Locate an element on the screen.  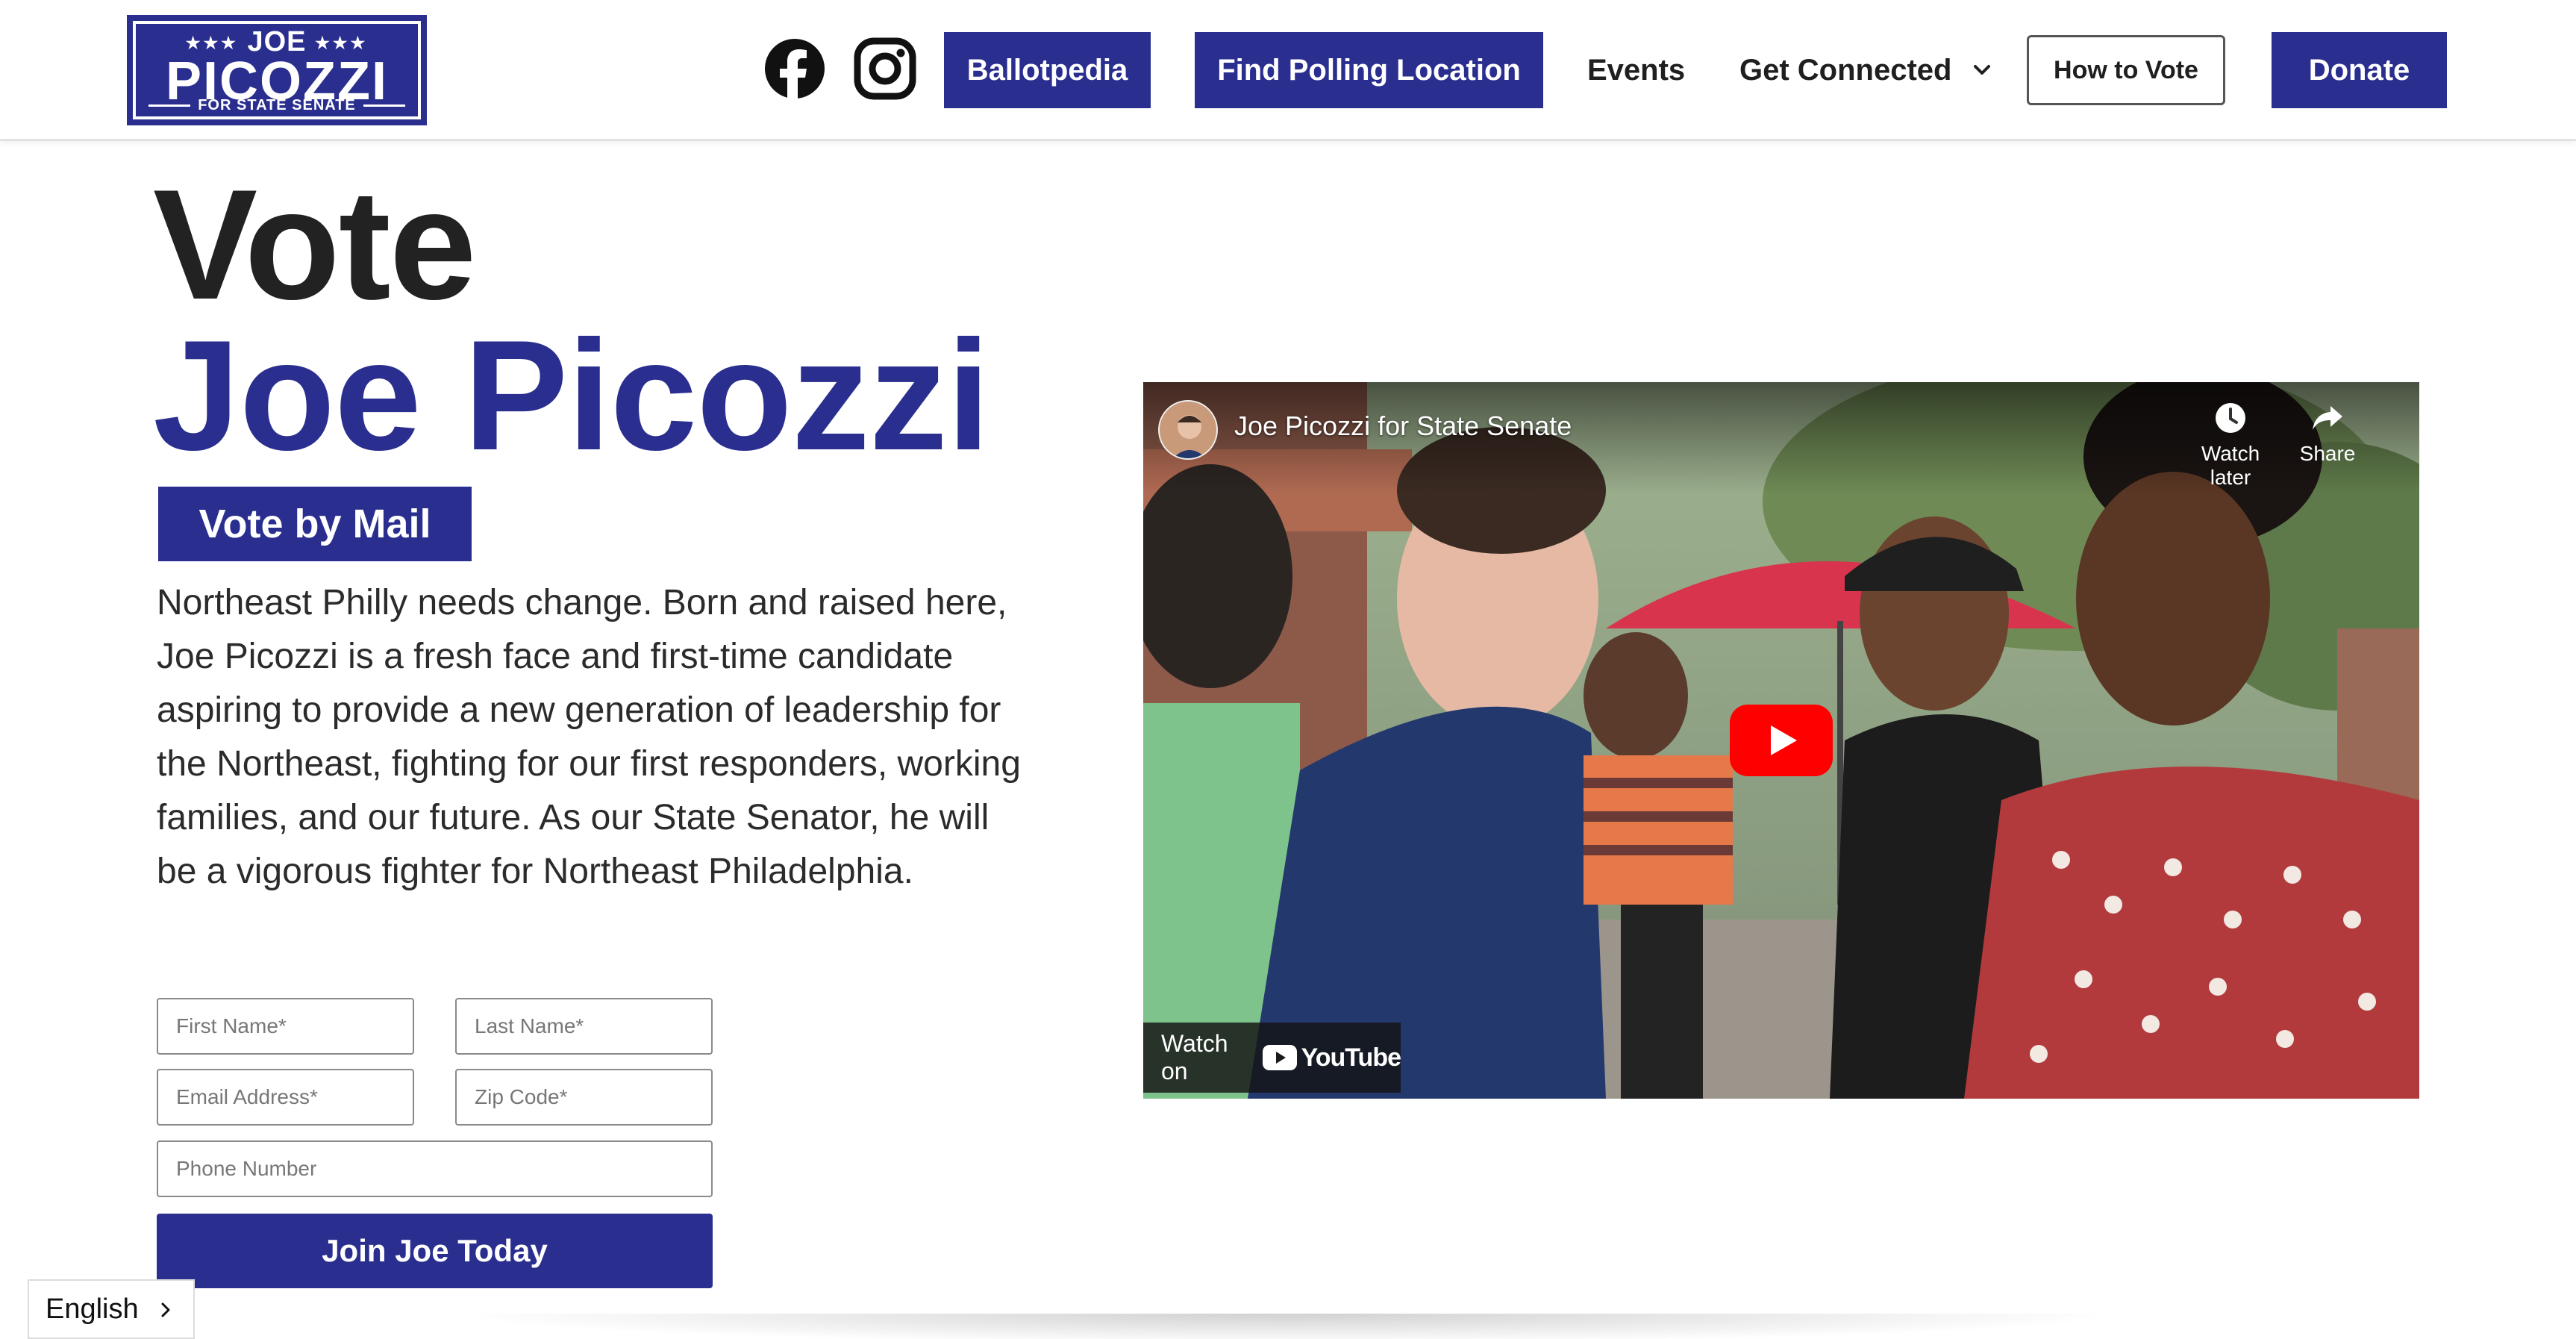
youtube-logo: YouTube is located at coordinates (1331, 1058).